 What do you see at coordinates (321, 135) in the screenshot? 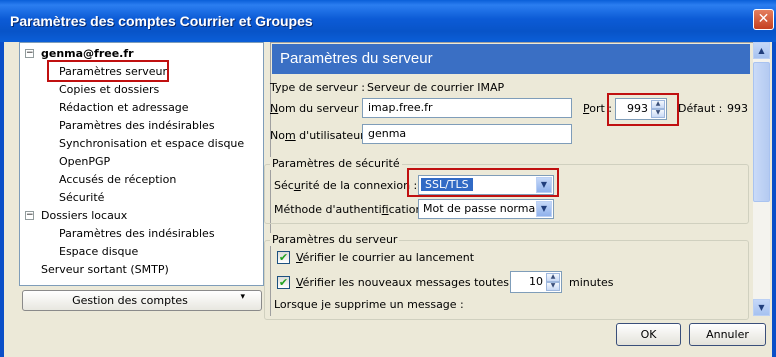
I see `username-label: Nom d'utilisateur :` at bounding box center [321, 135].